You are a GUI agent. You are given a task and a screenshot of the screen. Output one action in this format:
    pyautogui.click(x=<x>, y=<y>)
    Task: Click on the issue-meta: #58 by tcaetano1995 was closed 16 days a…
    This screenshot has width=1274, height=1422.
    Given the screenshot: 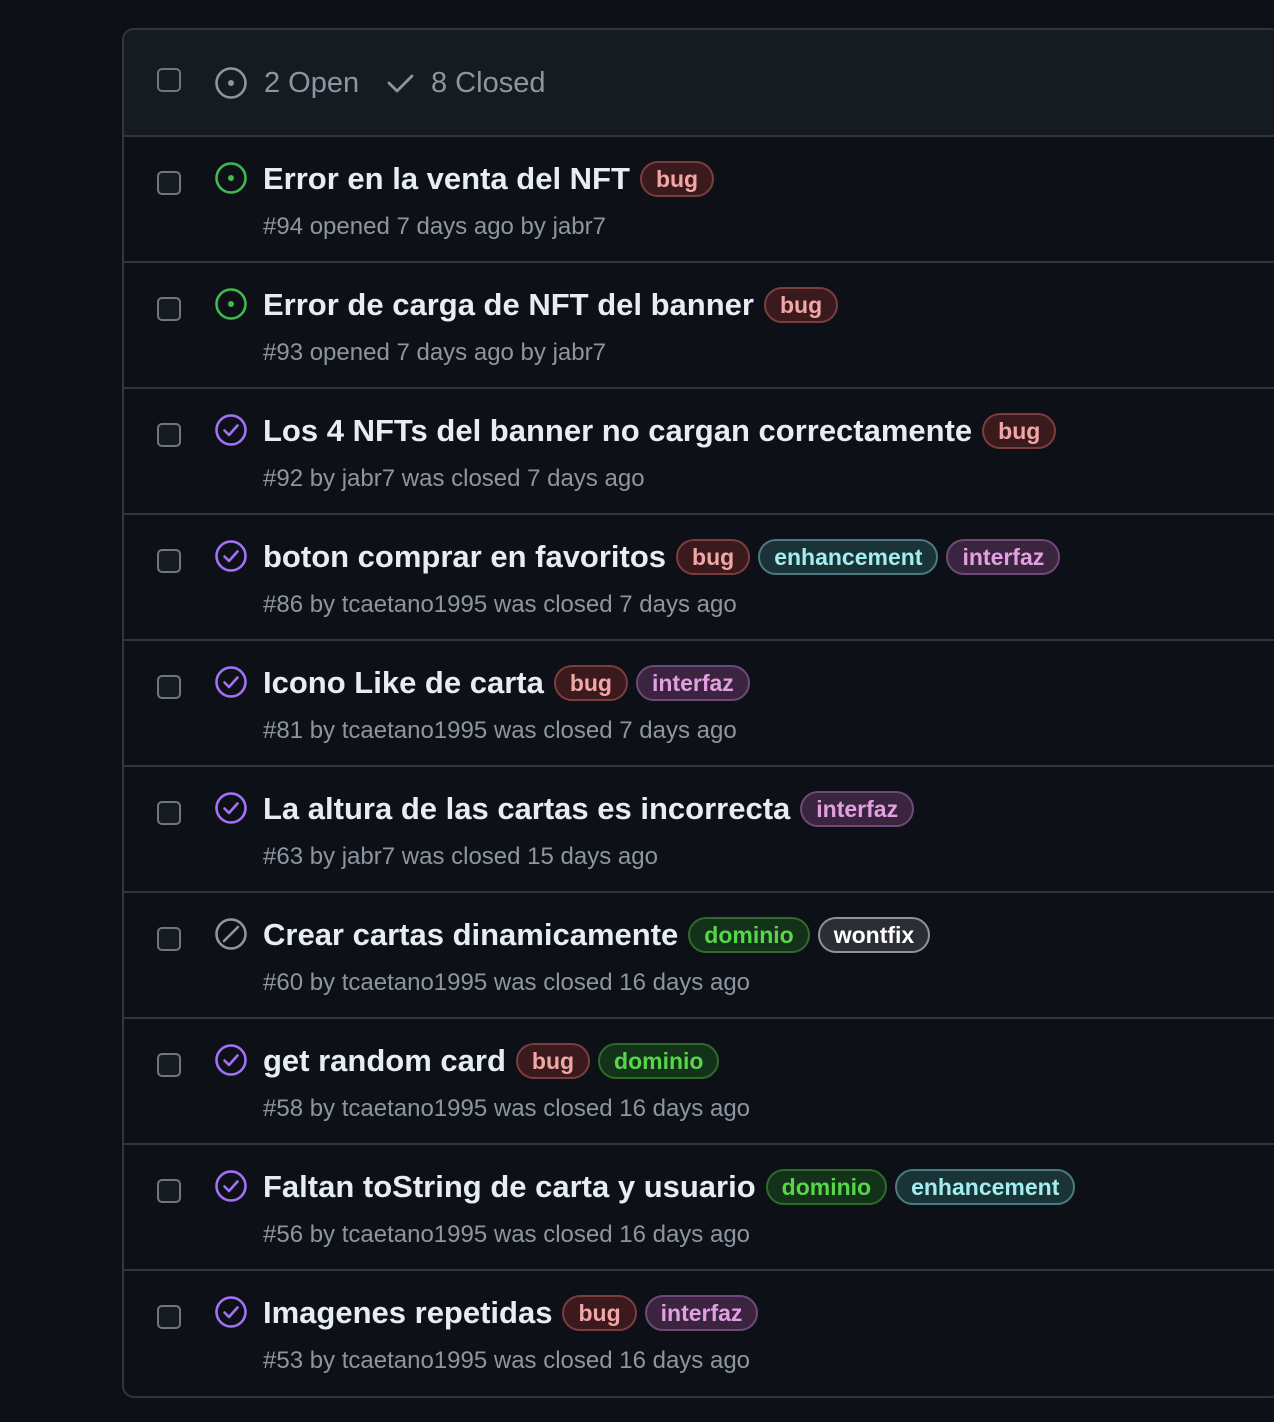 What is the action you would take?
    pyautogui.click(x=507, y=1108)
    